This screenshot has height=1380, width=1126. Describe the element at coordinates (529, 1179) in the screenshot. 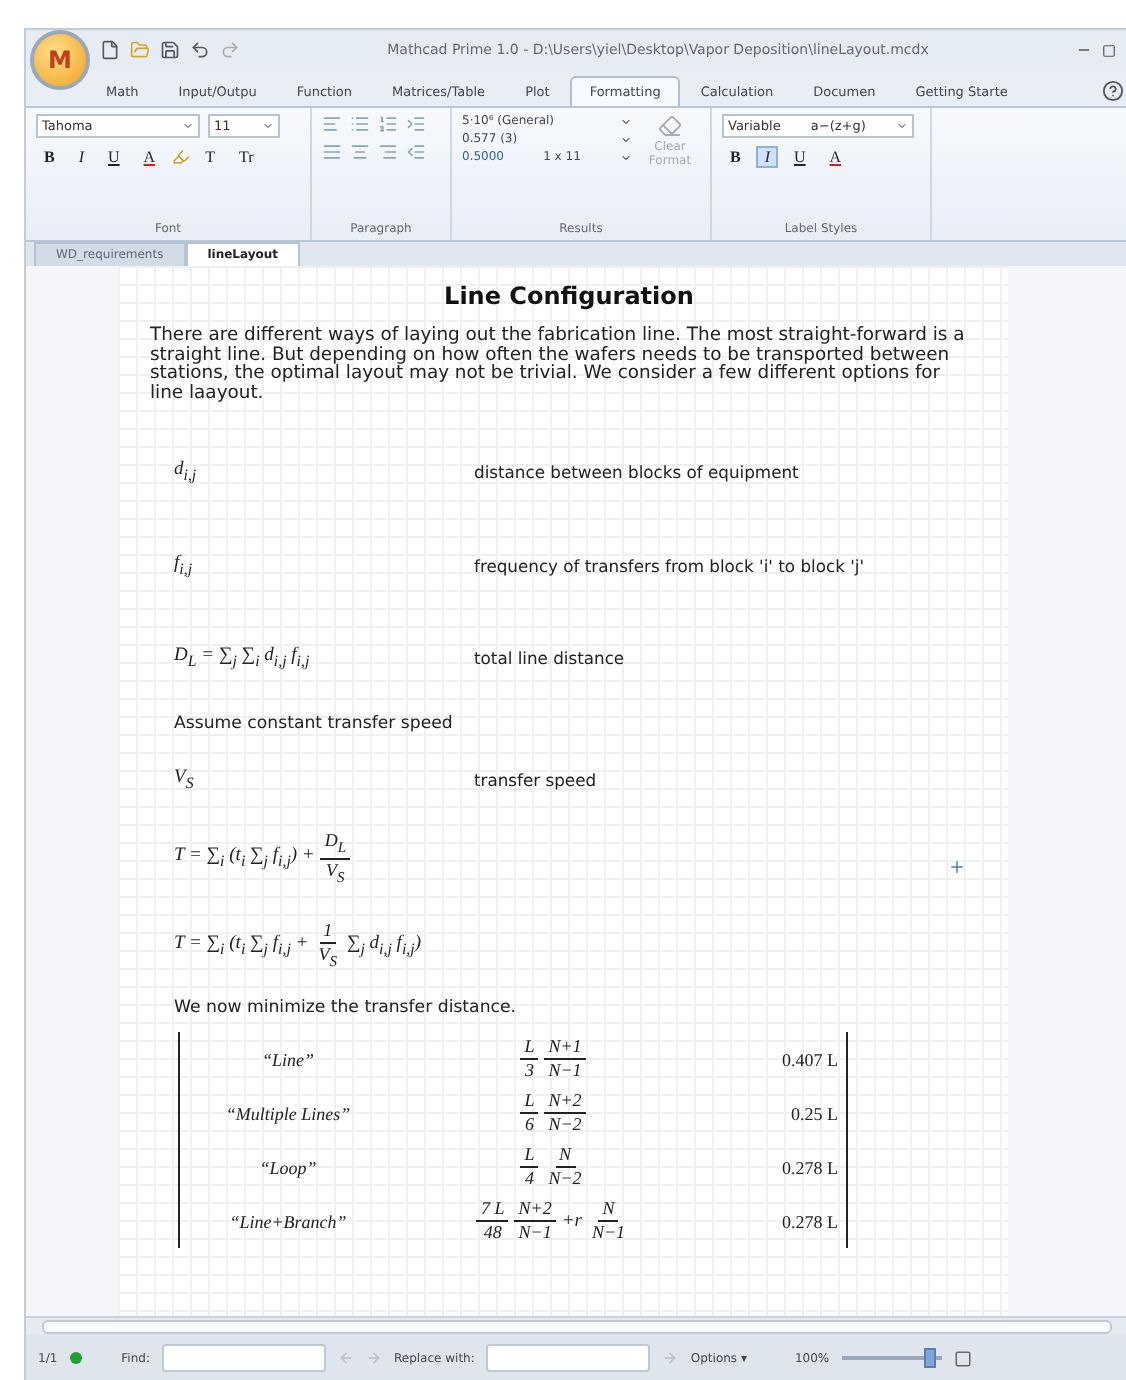

I see `denominator: 4` at that location.